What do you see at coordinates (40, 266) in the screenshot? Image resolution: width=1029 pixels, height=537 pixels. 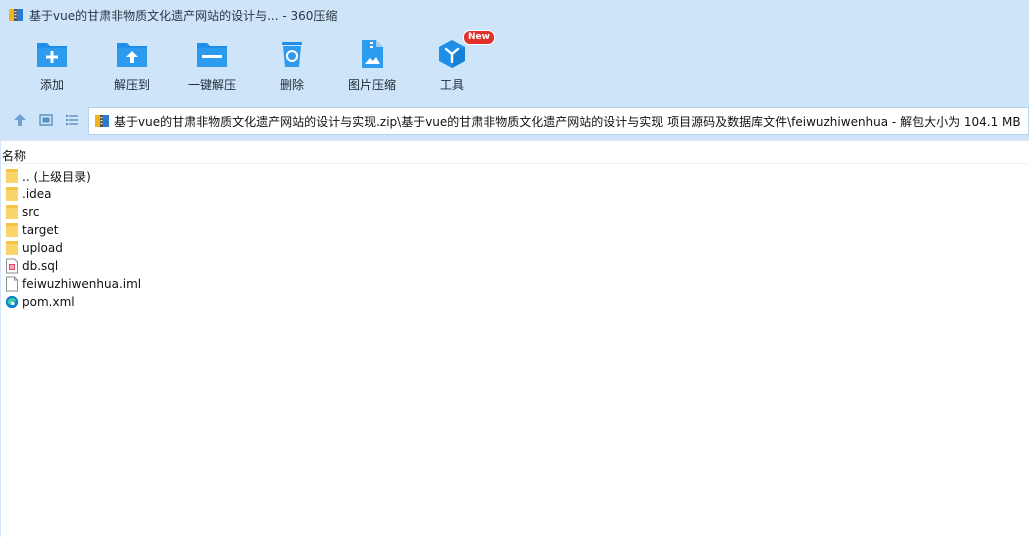 I see `file-name: db.sql` at bounding box center [40, 266].